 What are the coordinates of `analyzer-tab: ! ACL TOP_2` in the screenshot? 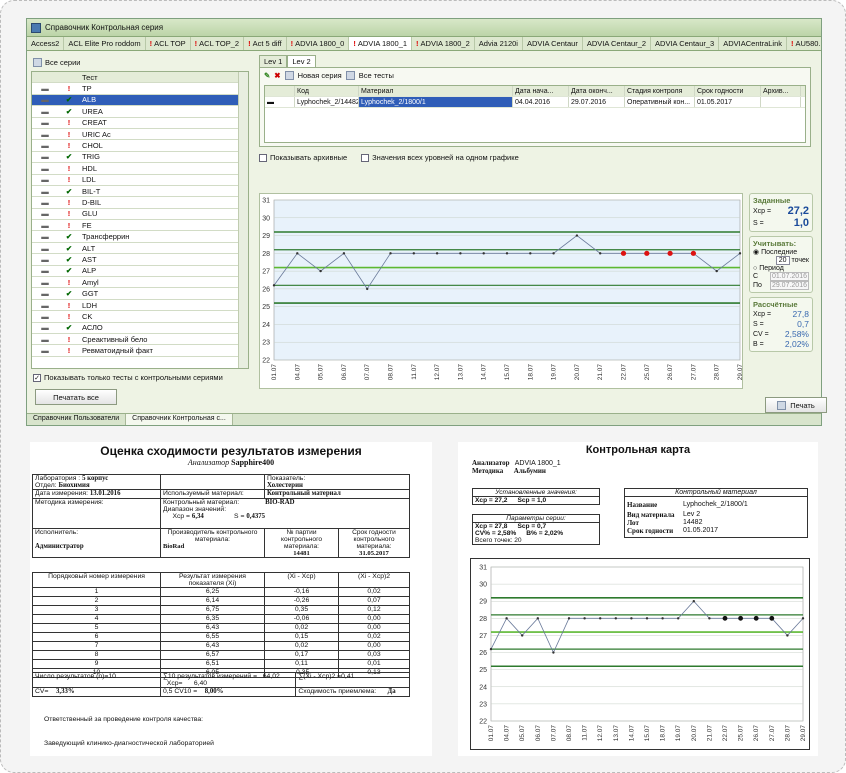 It's located at (218, 43).